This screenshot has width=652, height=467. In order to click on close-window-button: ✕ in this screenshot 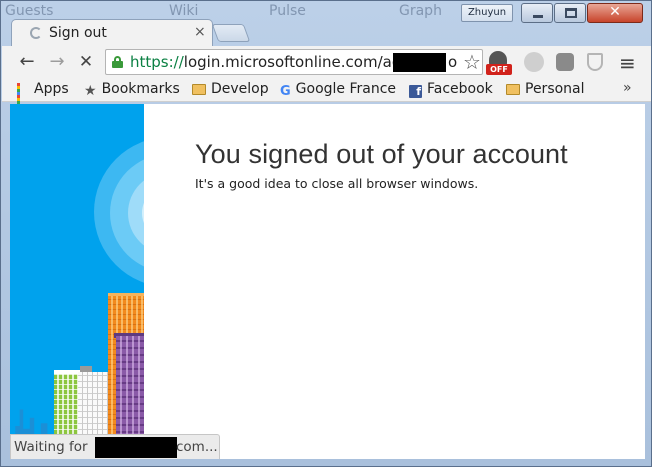, I will do `click(615, 13)`.